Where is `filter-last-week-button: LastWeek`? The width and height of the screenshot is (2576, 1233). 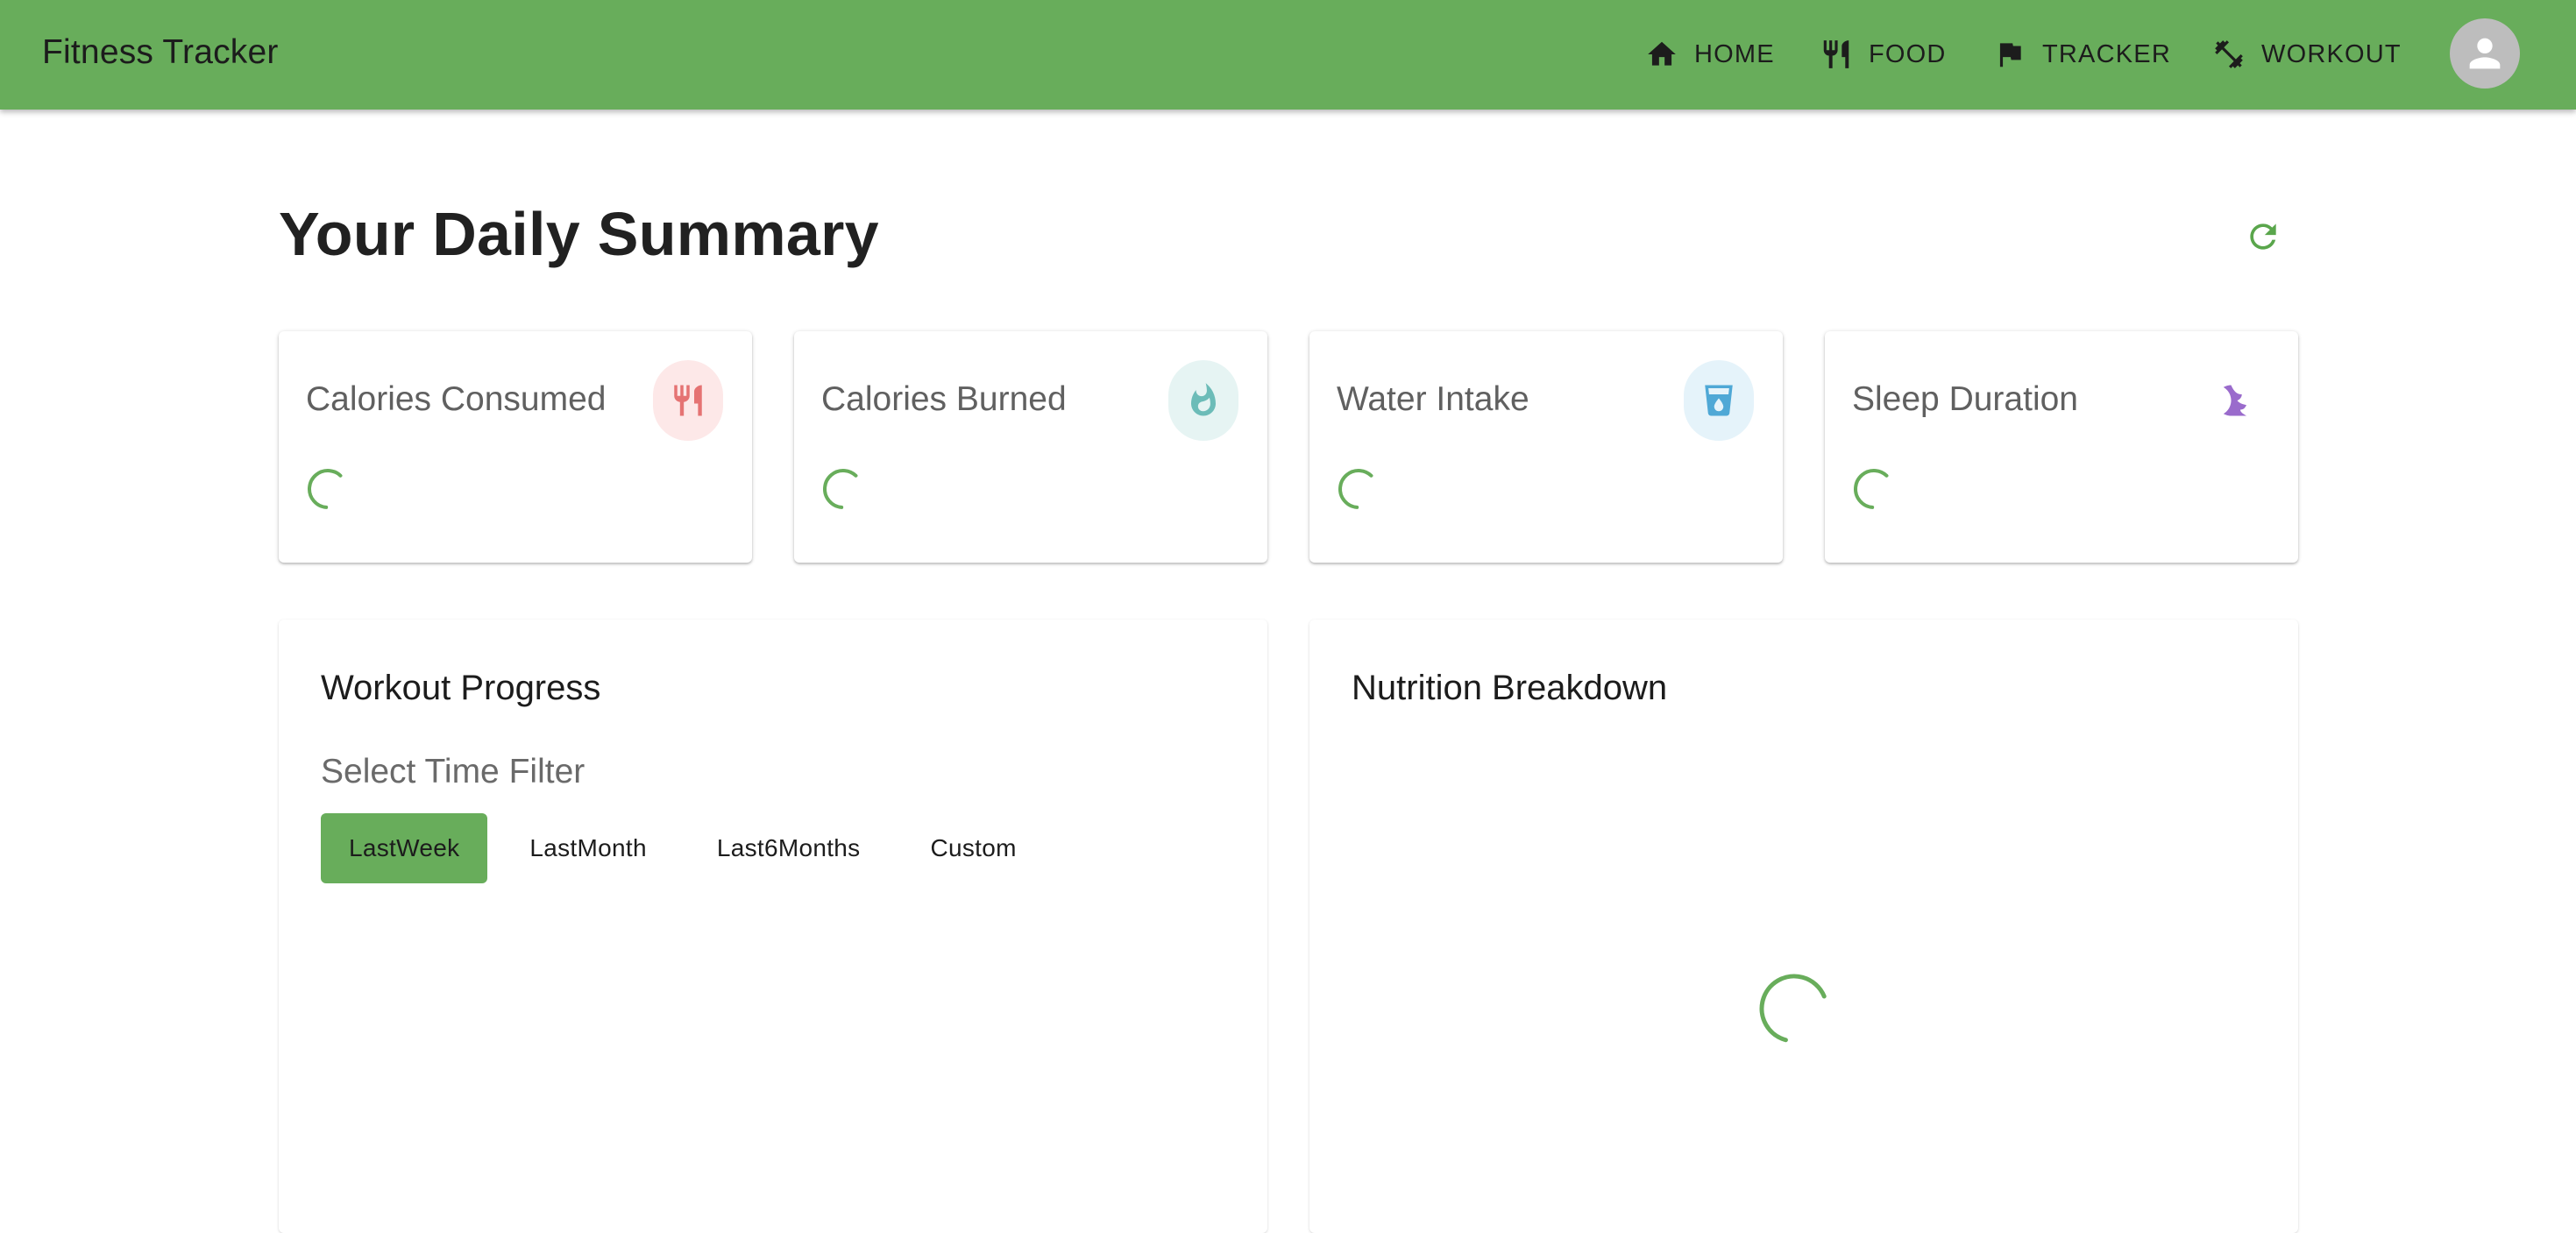
filter-last-week-button: LastWeek is located at coordinates (404, 848).